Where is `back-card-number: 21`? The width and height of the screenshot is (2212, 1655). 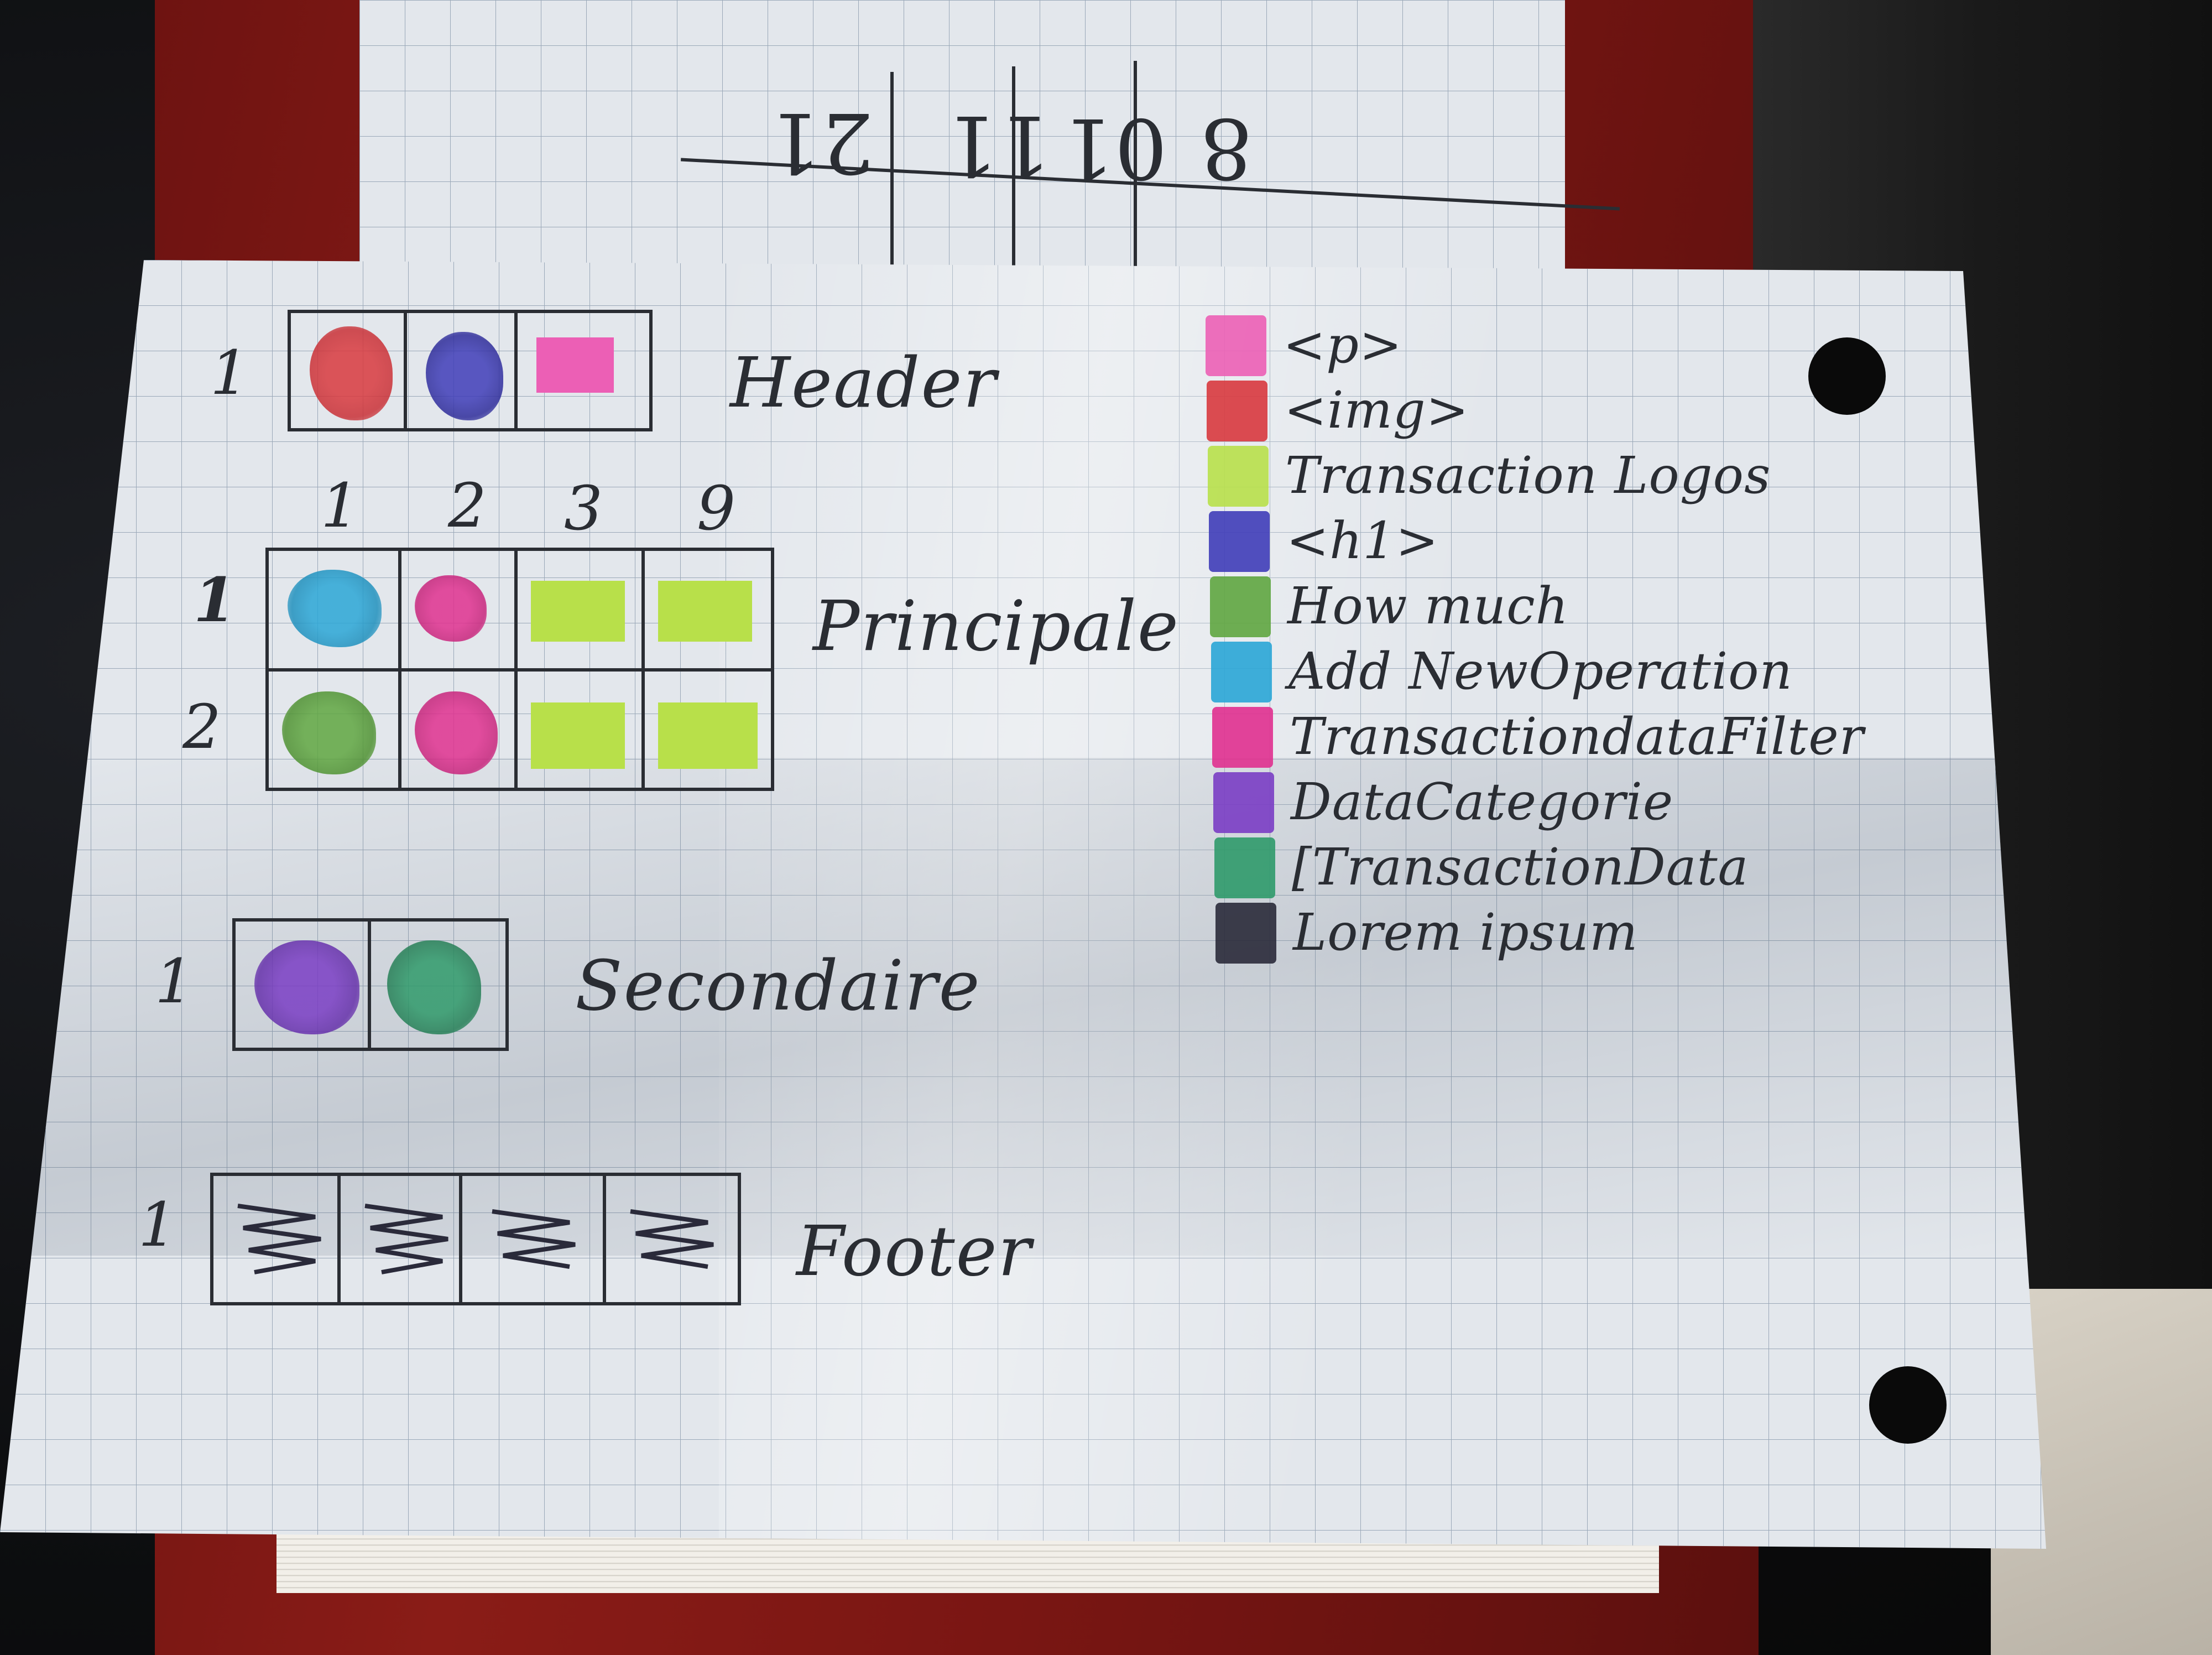
back-card-number: 21 is located at coordinates (821, 142).